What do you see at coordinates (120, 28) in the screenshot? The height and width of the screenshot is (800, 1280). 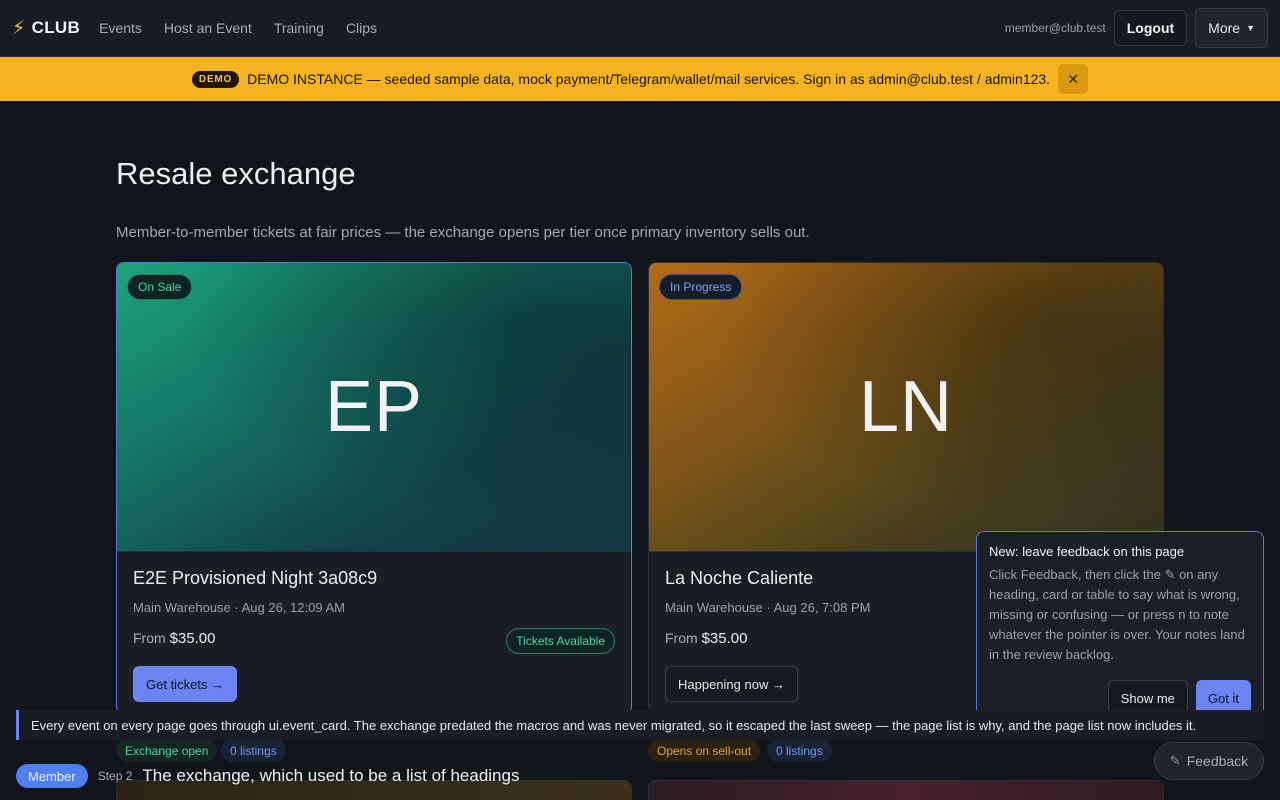 I see `nav-link-events: Events` at bounding box center [120, 28].